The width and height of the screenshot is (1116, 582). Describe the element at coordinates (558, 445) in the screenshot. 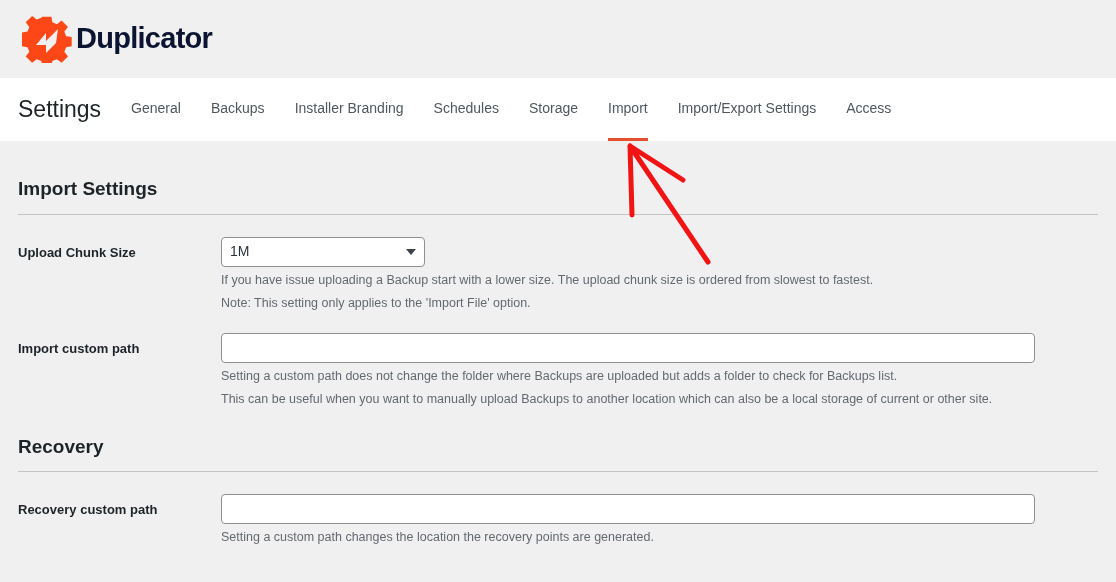

I see `section-heading: Recovery` at that location.